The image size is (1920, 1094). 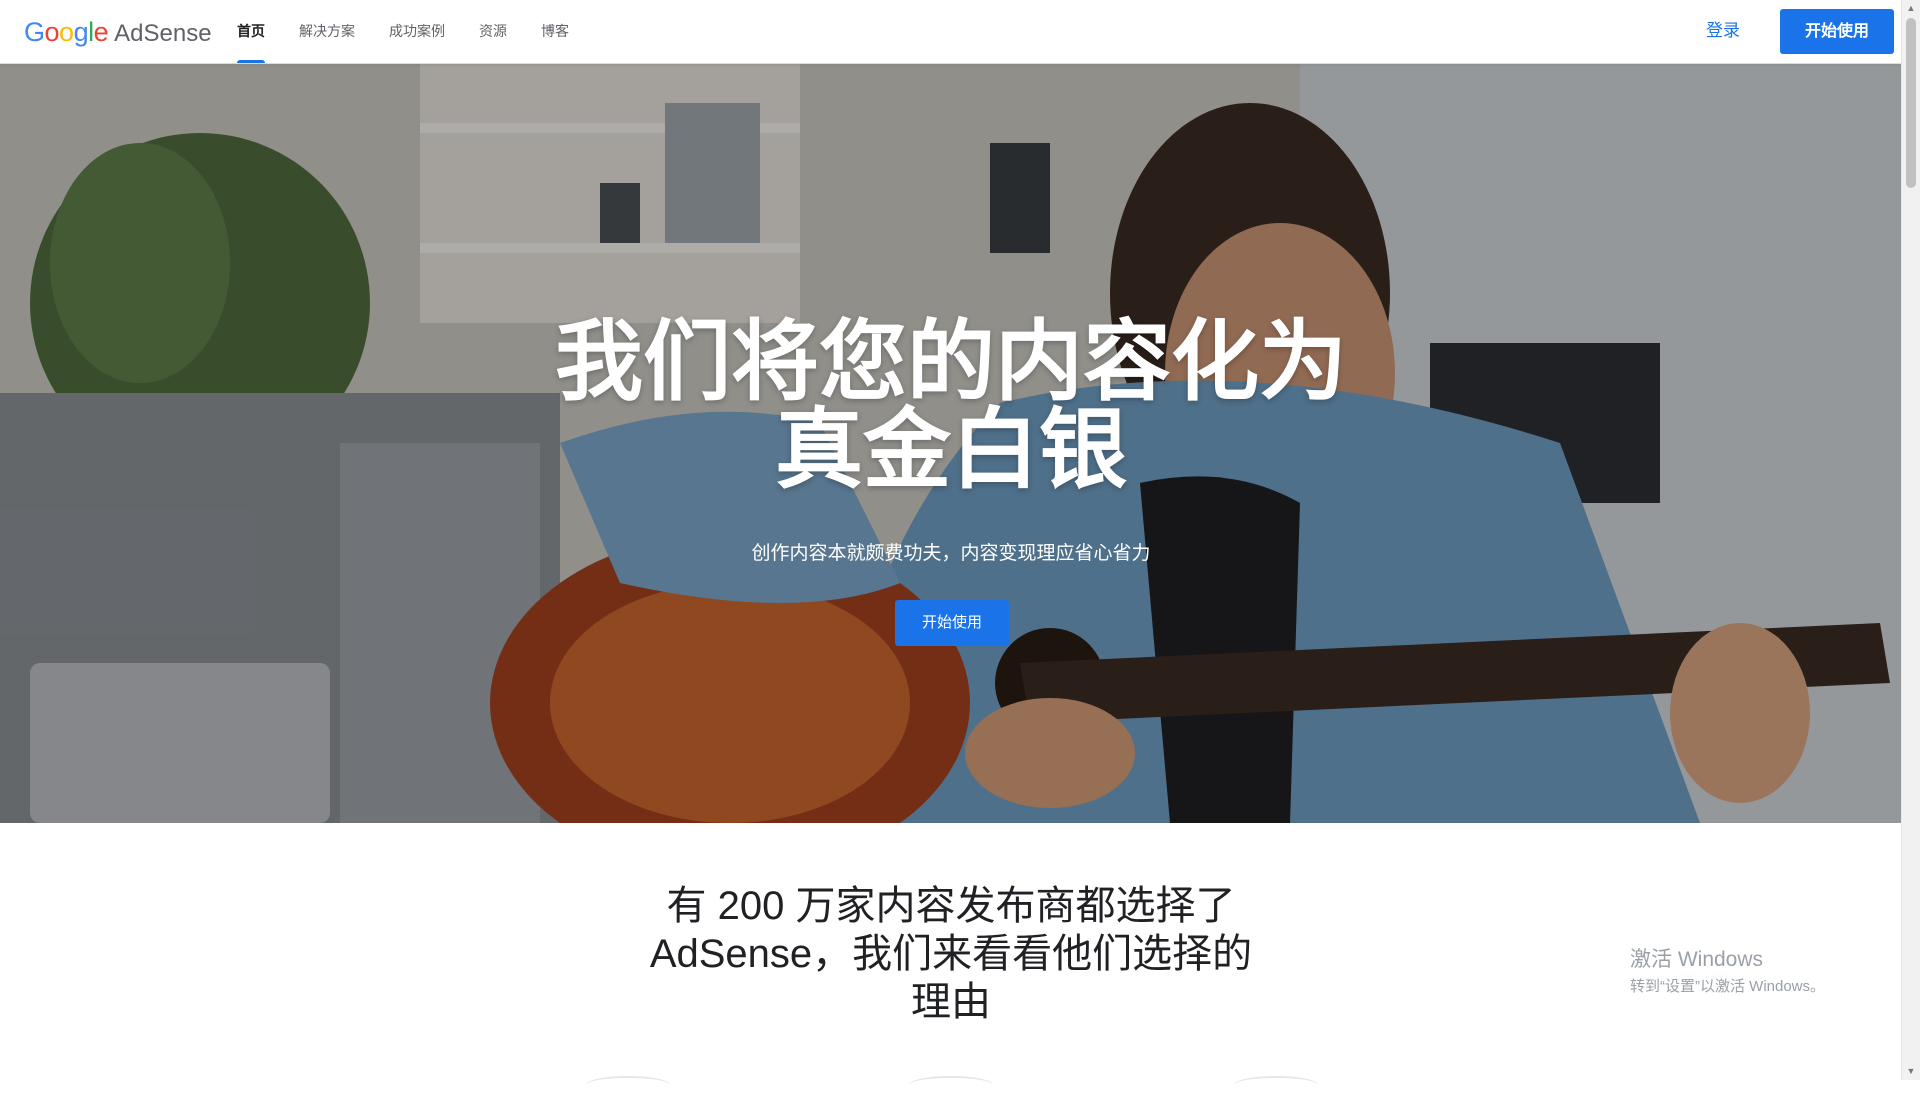 What do you see at coordinates (1911, 103) in the screenshot?
I see `scrollbar-thumb` at bounding box center [1911, 103].